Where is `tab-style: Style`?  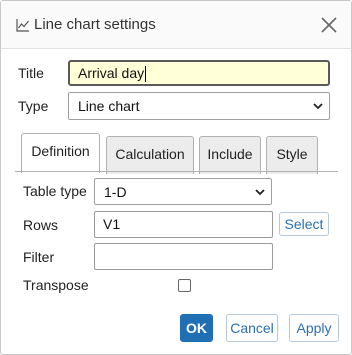 tab-style: Style is located at coordinates (292, 155).